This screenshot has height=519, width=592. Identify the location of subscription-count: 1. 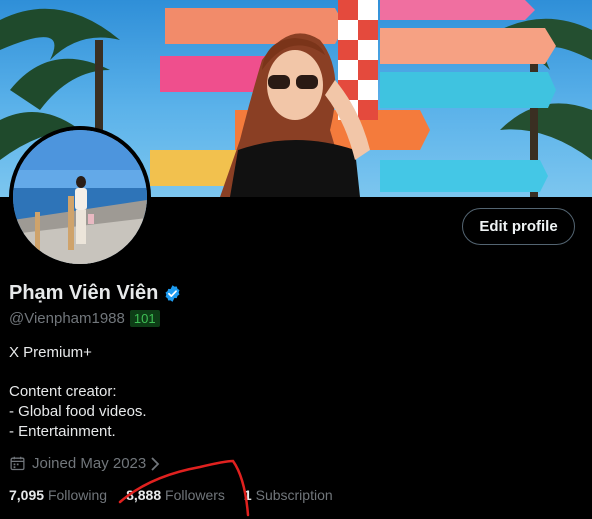
(247, 495).